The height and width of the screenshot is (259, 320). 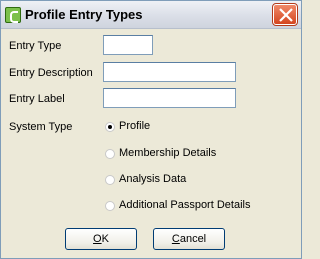 What do you see at coordinates (169, 98) in the screenshot?
I see `entry-label-field` at bounding box center [169, 98].